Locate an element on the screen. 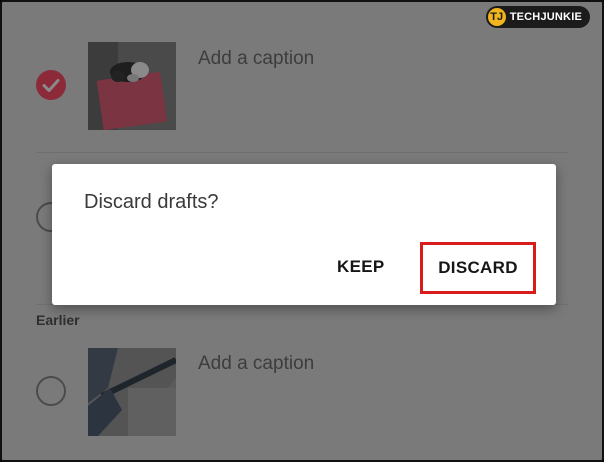 The image size is (604, 462). row-divider is located at coordinates (302, 152).